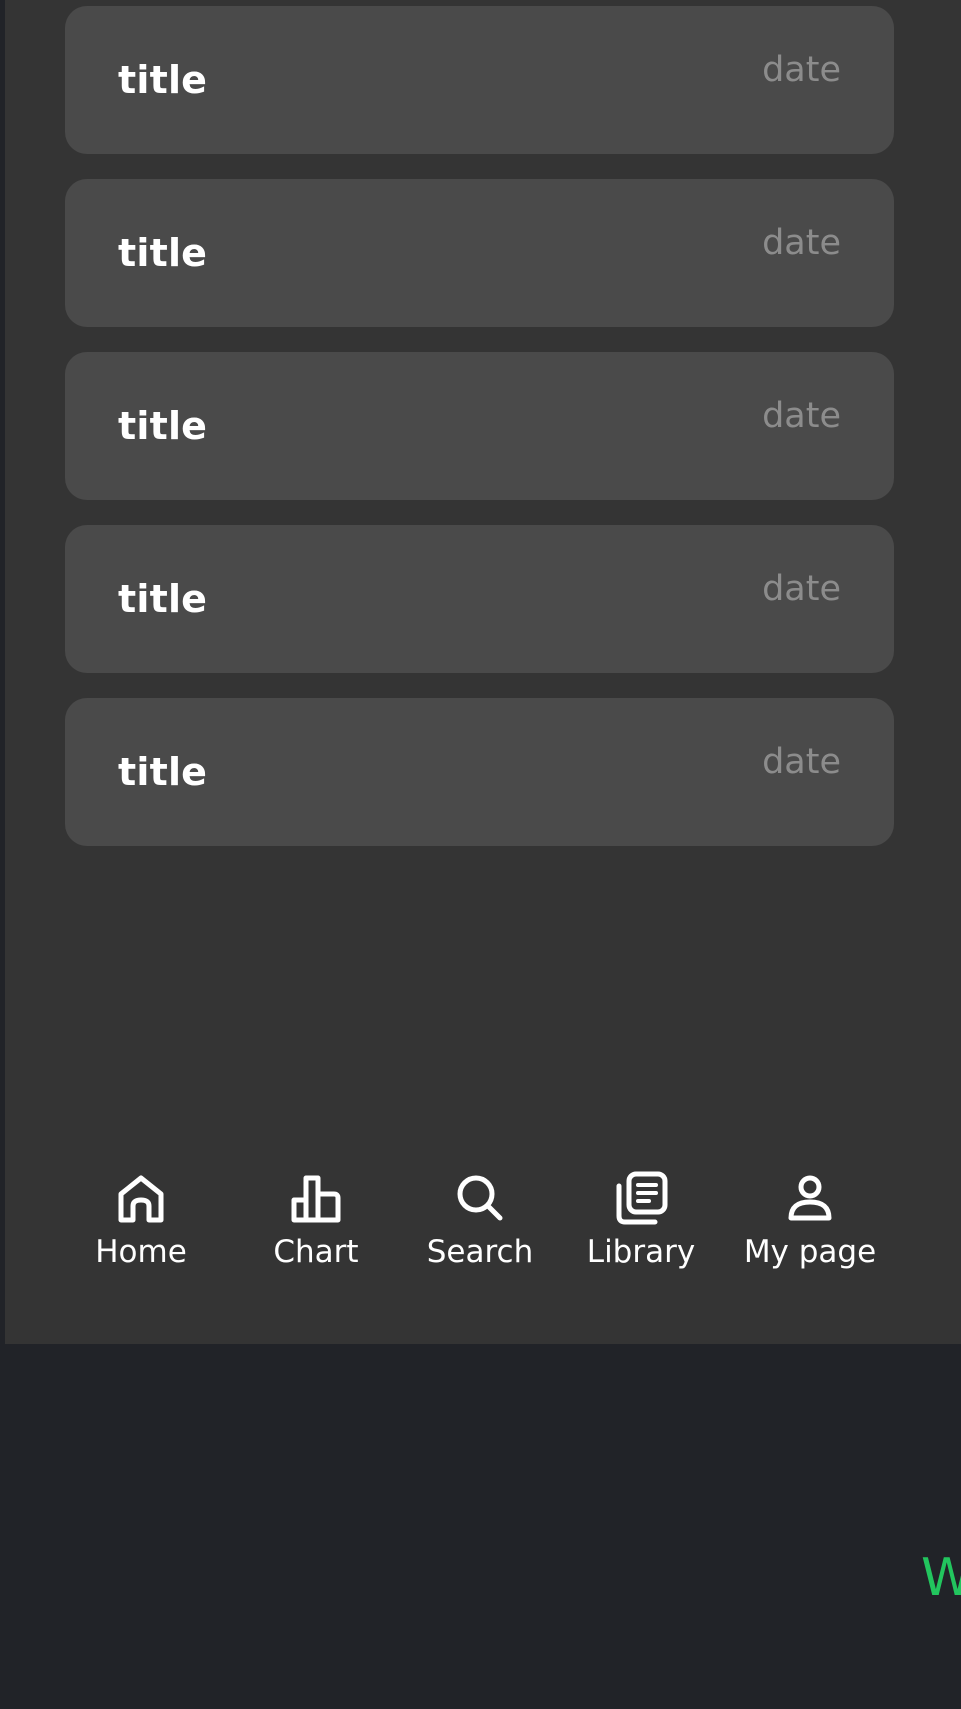  I want to click on clipped-green-text: W, so click(941, 1578).